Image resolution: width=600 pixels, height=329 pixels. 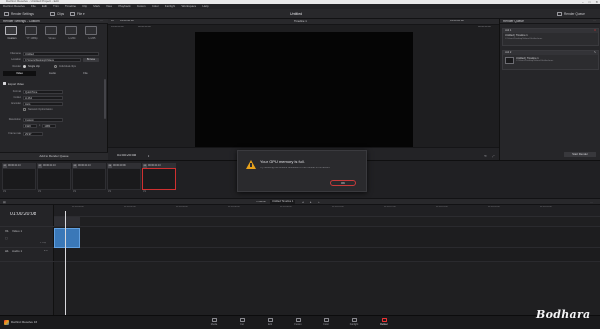 What do you see at coordinates (4, 202) in the screenshot?
I see `timeline-view-icon: ▤` at bounding box center [4, 202].